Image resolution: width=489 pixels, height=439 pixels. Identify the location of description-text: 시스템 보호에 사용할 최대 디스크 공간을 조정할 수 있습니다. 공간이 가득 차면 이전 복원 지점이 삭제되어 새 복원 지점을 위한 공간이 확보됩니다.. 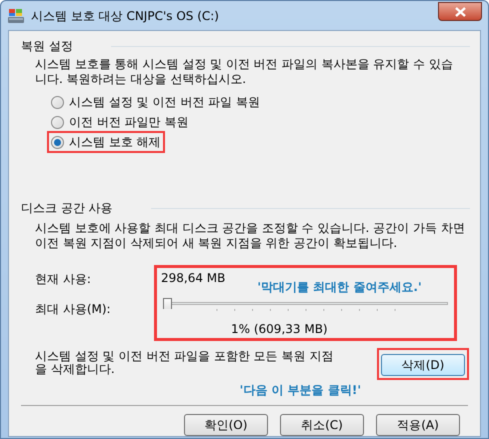
(250, 236).